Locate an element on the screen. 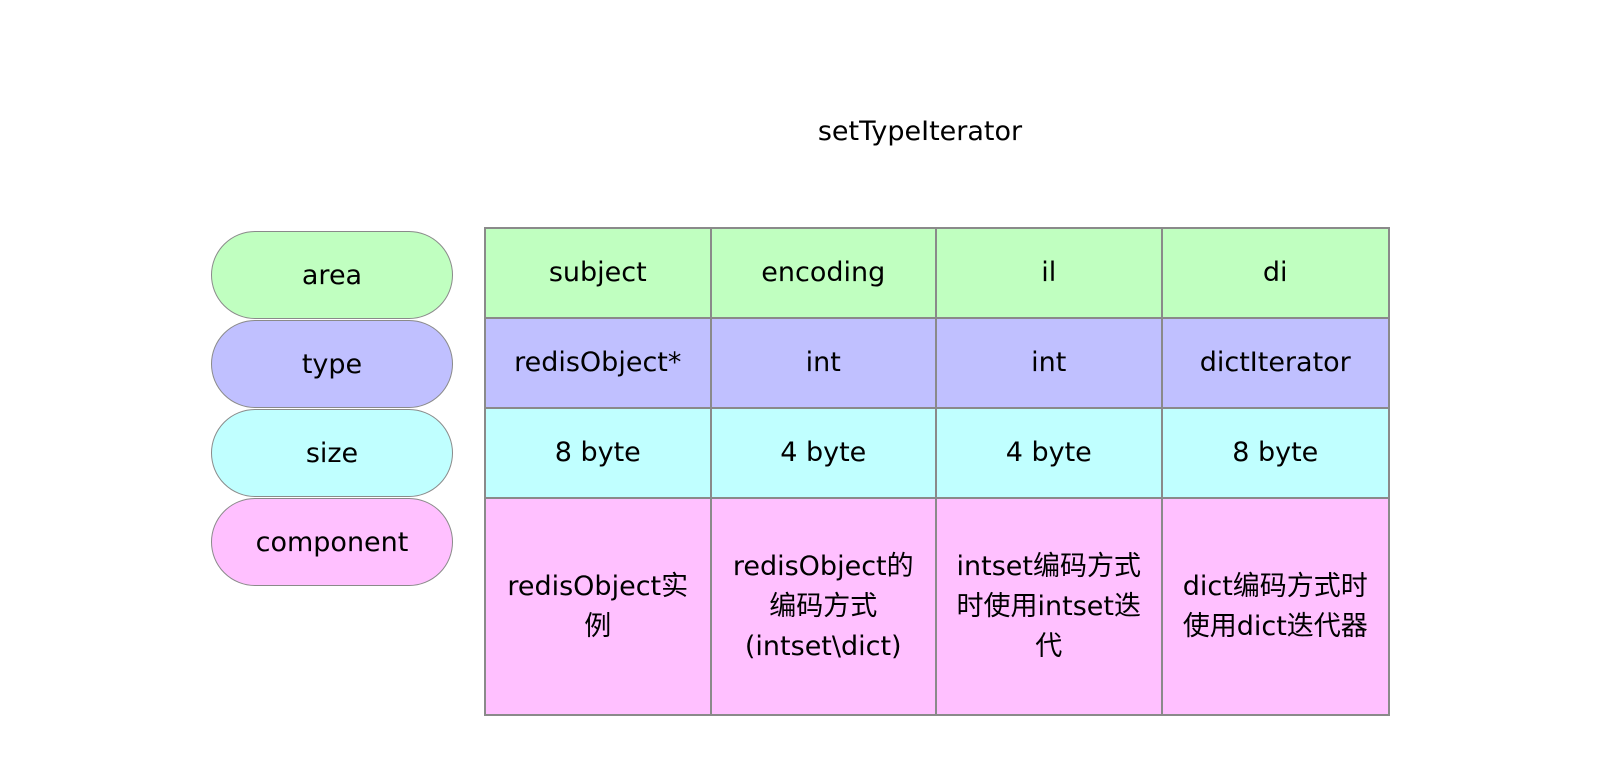 This screenshot has height=782, width=1604. cell-subject-type: redisObject* is located at coordinates (599, 364).